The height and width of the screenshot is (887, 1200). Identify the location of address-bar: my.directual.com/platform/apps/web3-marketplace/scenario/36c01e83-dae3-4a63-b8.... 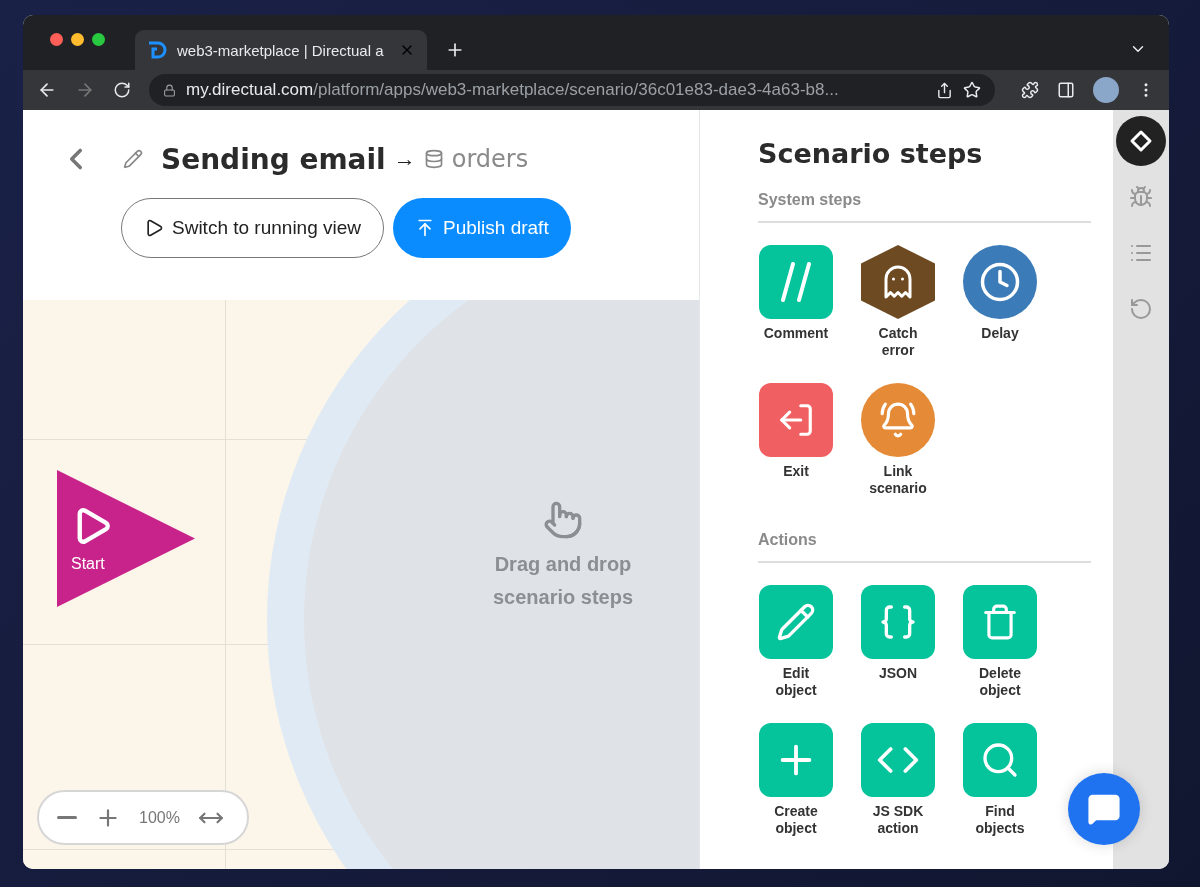
(572, 90).